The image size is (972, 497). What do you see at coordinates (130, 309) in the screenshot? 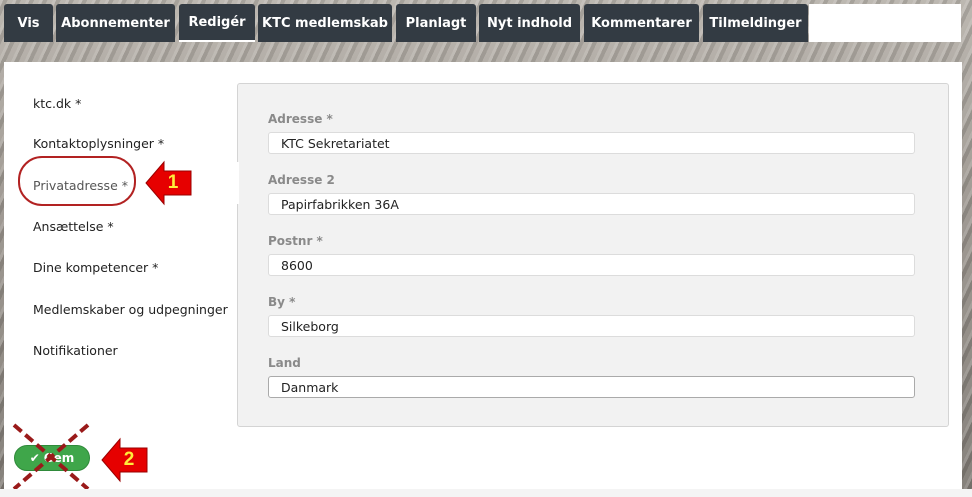
I see `nav-item-medlemskaber: Medlemskaber og udpegninger` at bounding box center [130, 309].